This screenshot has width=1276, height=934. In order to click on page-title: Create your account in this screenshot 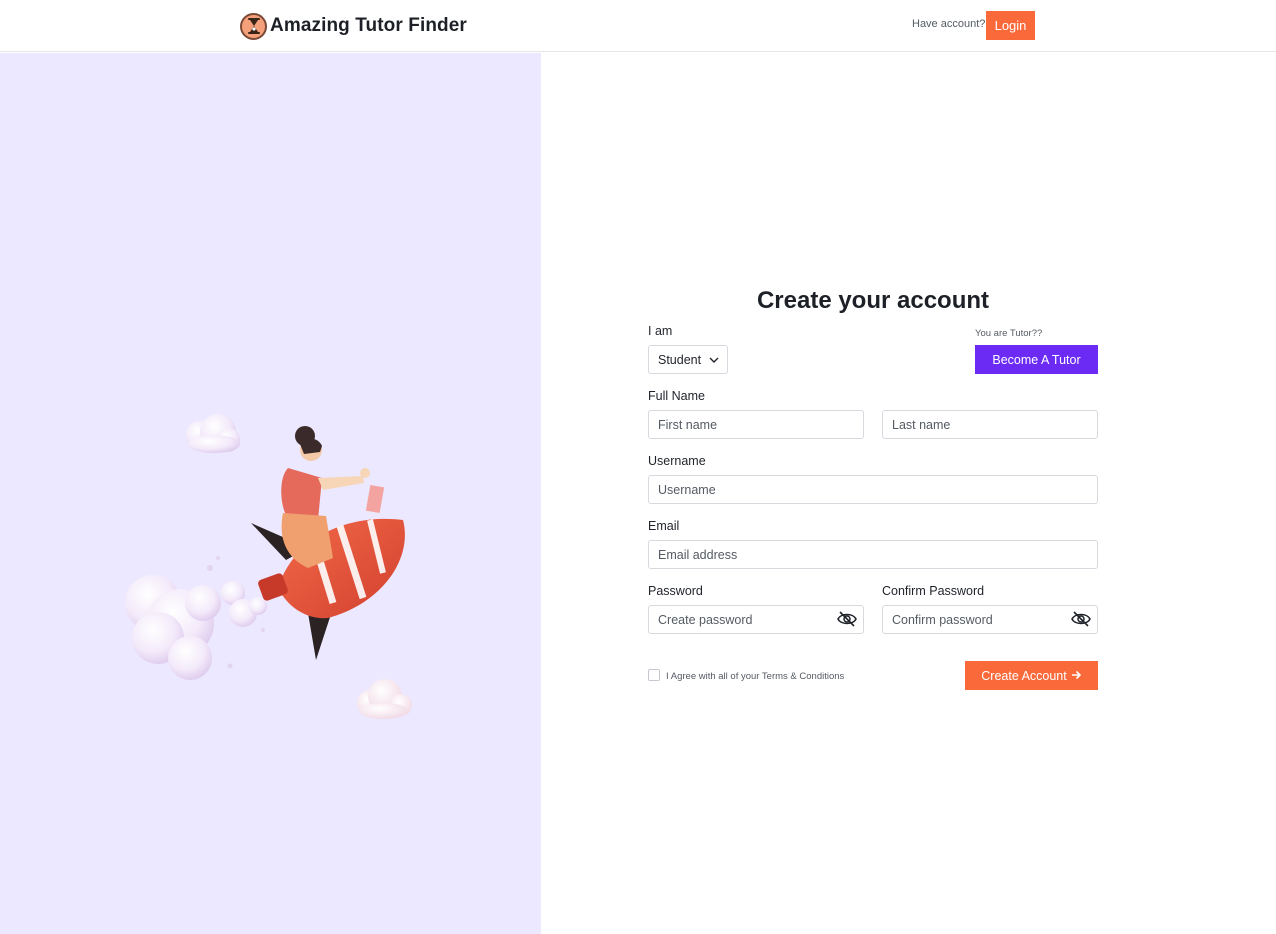, I will do `click(873, 300)`.